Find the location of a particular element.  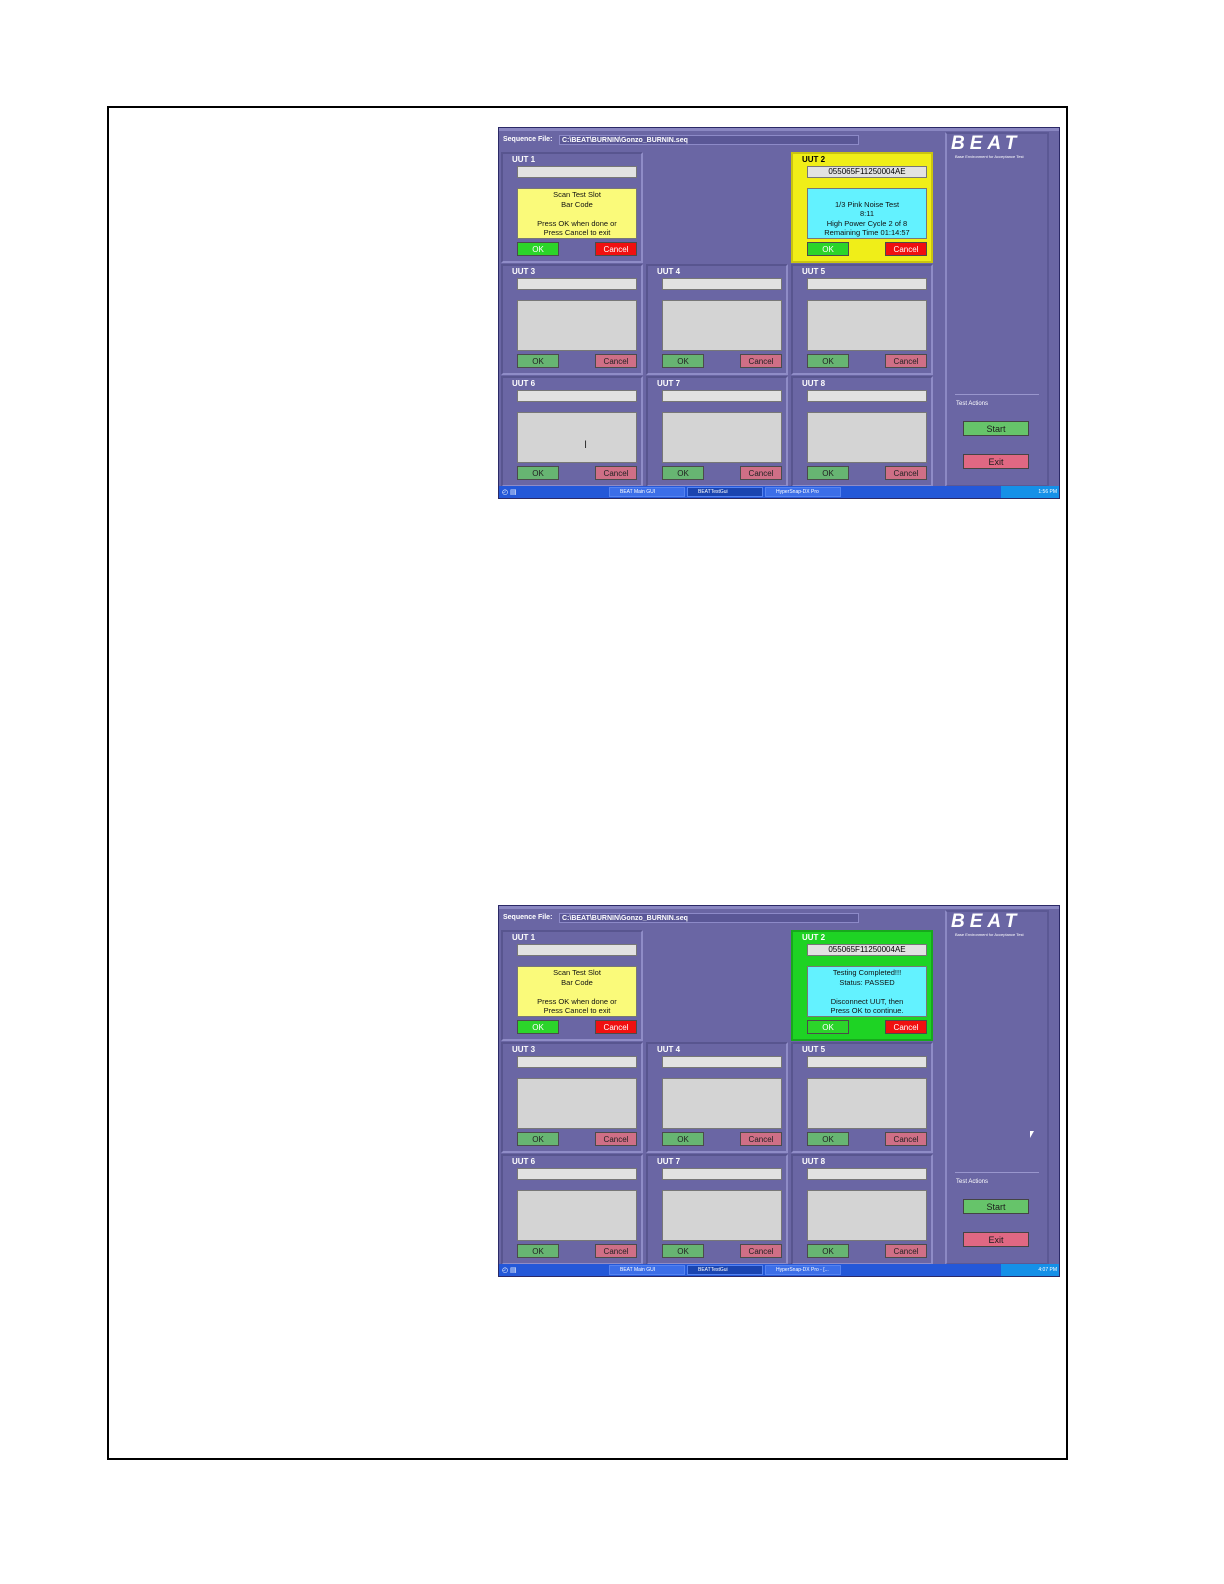

taskbar-item: HyperSnap-DX Pro is located at coordinates (803, 492).